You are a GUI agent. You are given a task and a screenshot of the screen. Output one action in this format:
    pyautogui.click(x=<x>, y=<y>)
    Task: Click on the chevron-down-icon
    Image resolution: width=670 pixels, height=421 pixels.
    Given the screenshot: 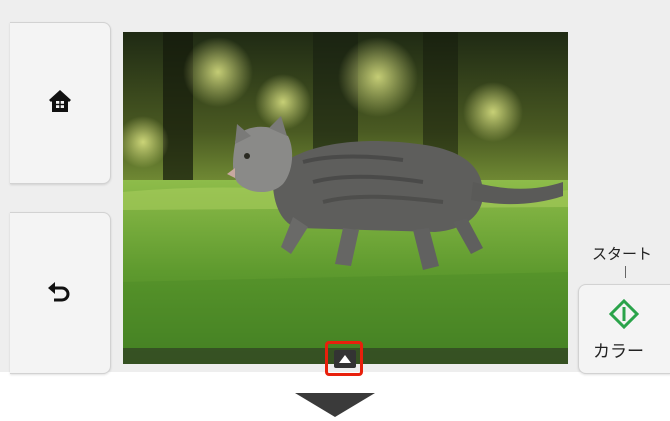 What is the action you would take?
    pyautogui.click(x=335, y=407)
    